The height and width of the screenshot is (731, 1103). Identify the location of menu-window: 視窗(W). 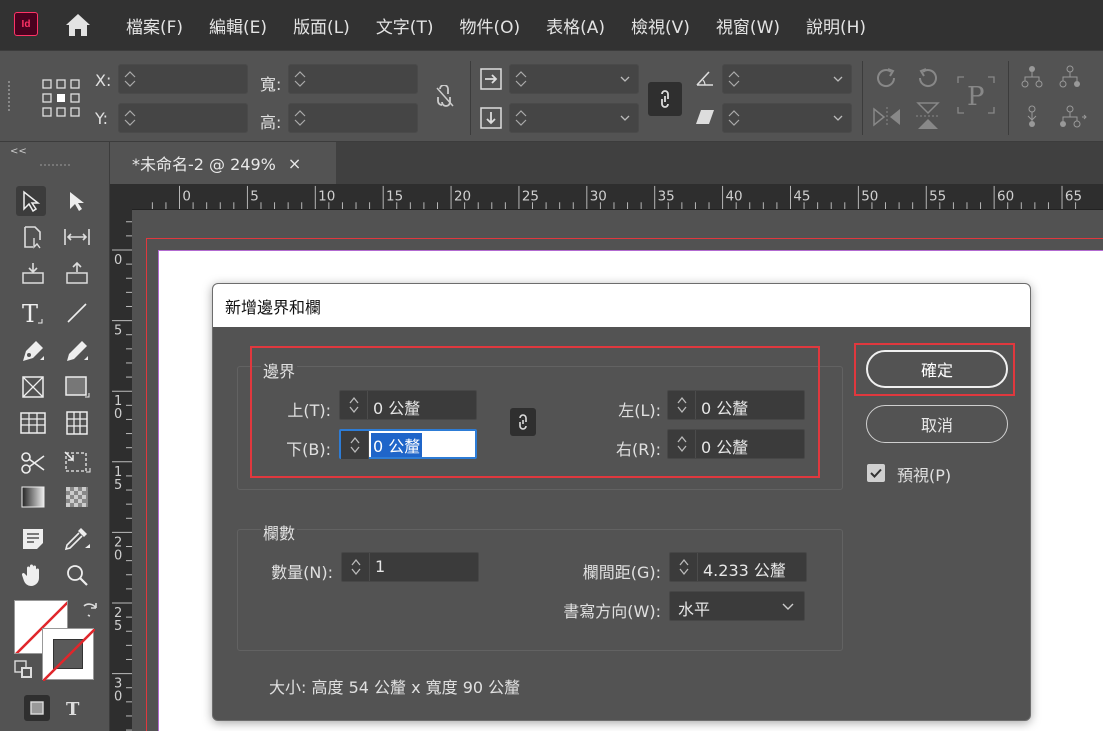
(748, 25).